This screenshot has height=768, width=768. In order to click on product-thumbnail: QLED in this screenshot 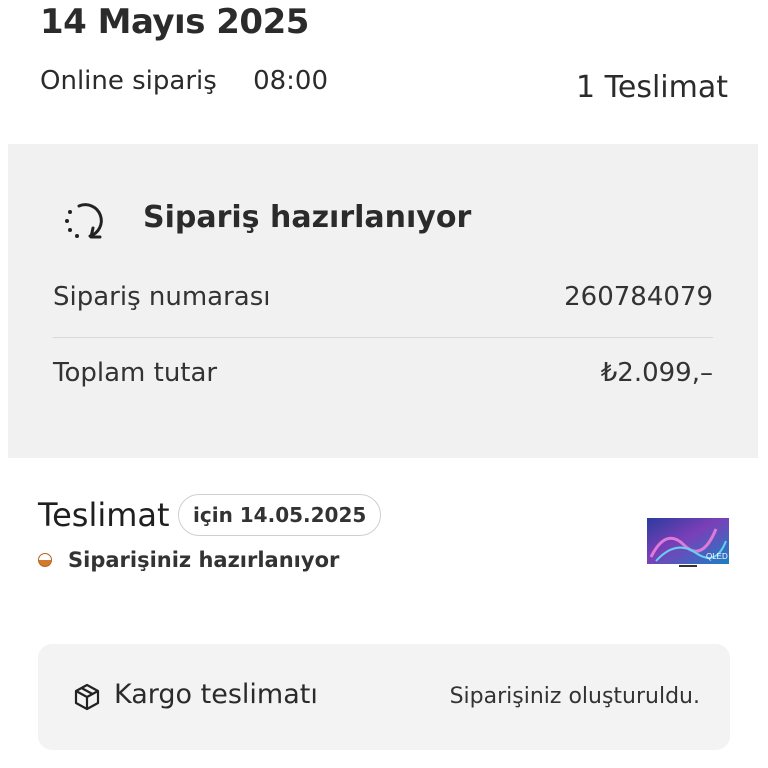, I will do `click(688, 544)`.